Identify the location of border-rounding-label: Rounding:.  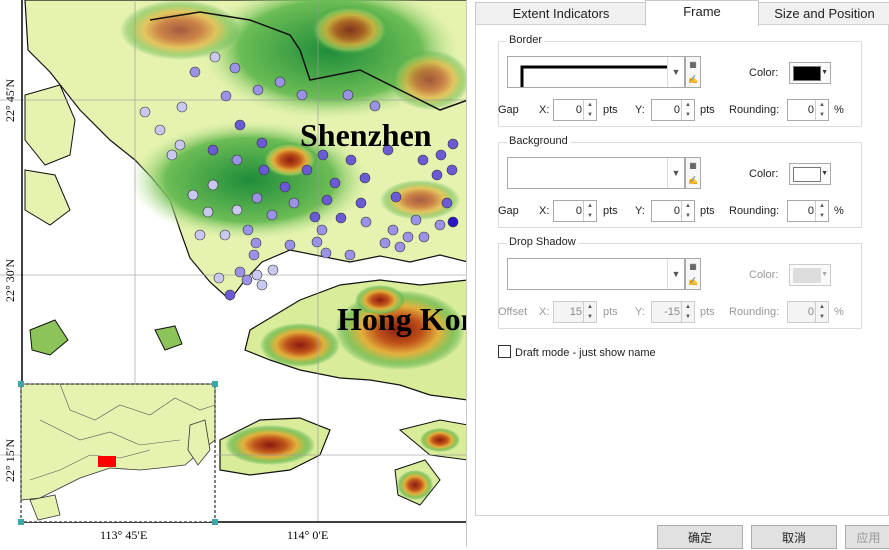
(754, 110).